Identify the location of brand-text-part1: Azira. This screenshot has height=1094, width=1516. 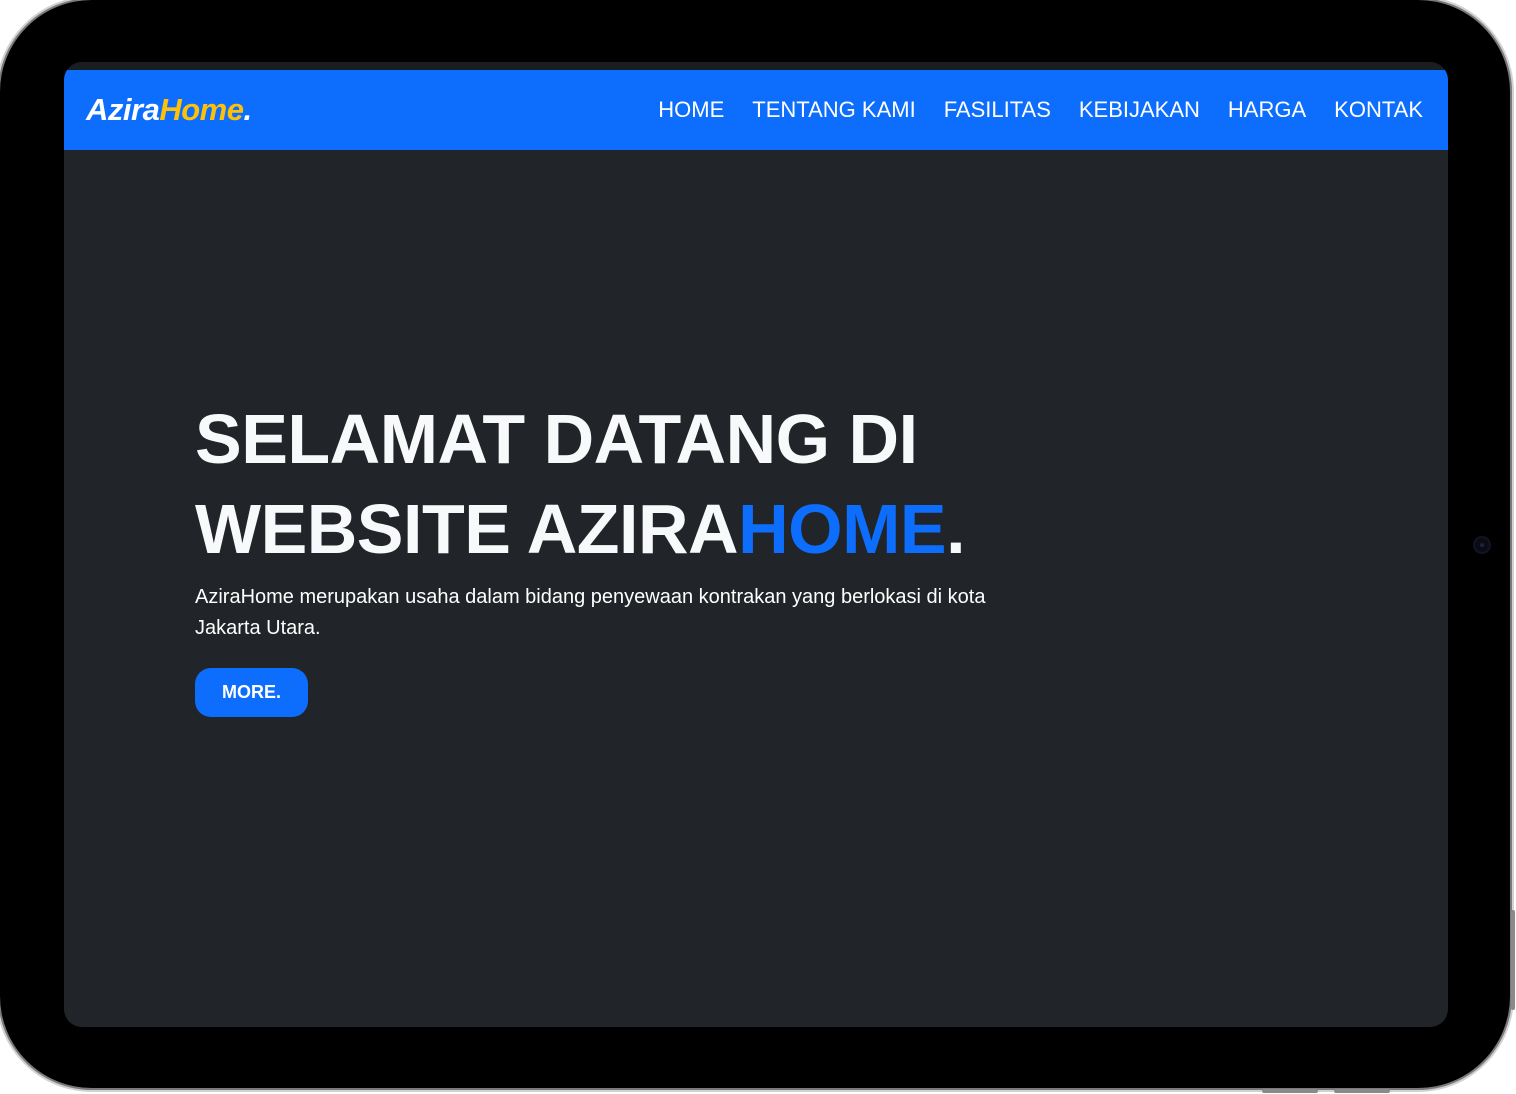
(123, 109).